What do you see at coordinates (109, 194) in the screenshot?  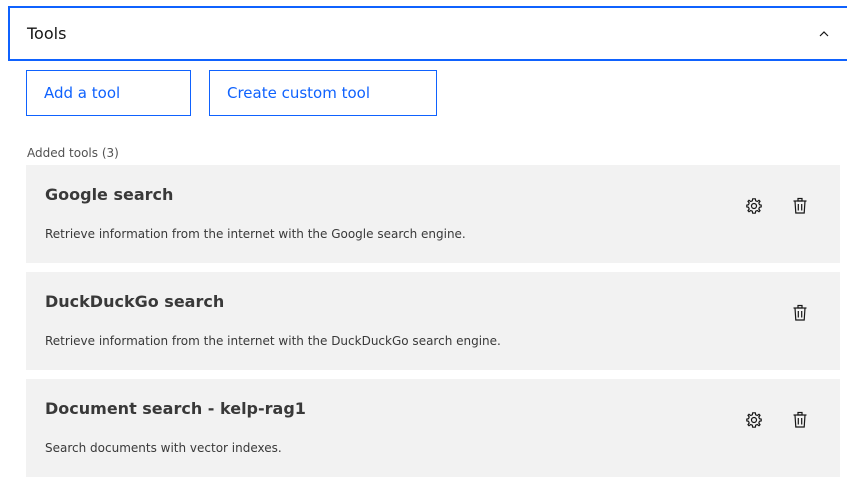 I see `tool-name: Google search` at bounding box center [109, 194].